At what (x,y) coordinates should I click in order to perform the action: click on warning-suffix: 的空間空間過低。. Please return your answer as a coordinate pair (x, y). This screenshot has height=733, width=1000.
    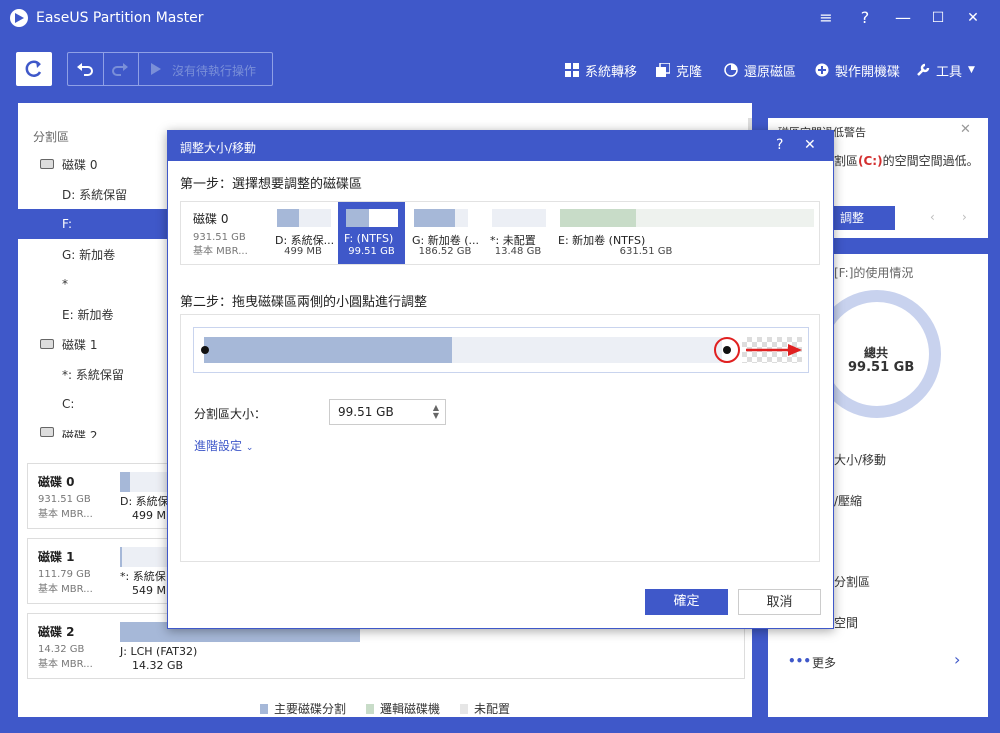
    Looking at the image, I should click on (930, 161).